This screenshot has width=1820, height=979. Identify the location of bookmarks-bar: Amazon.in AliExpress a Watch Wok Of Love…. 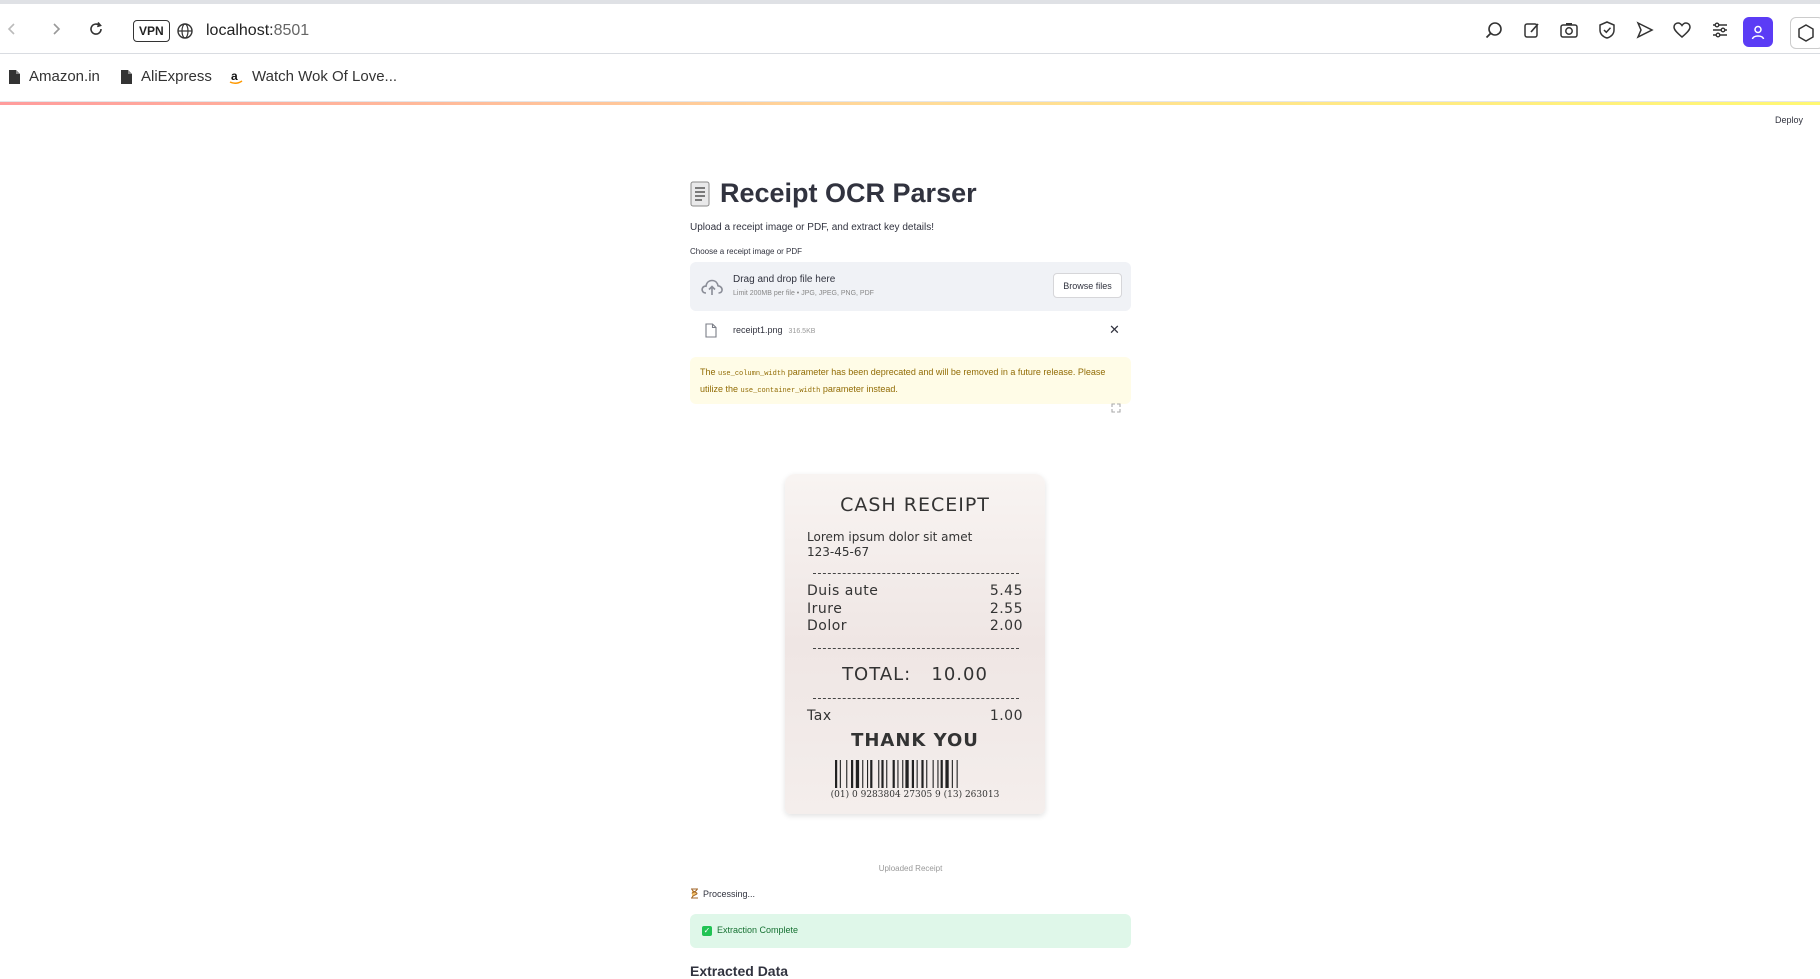
(910, 78).